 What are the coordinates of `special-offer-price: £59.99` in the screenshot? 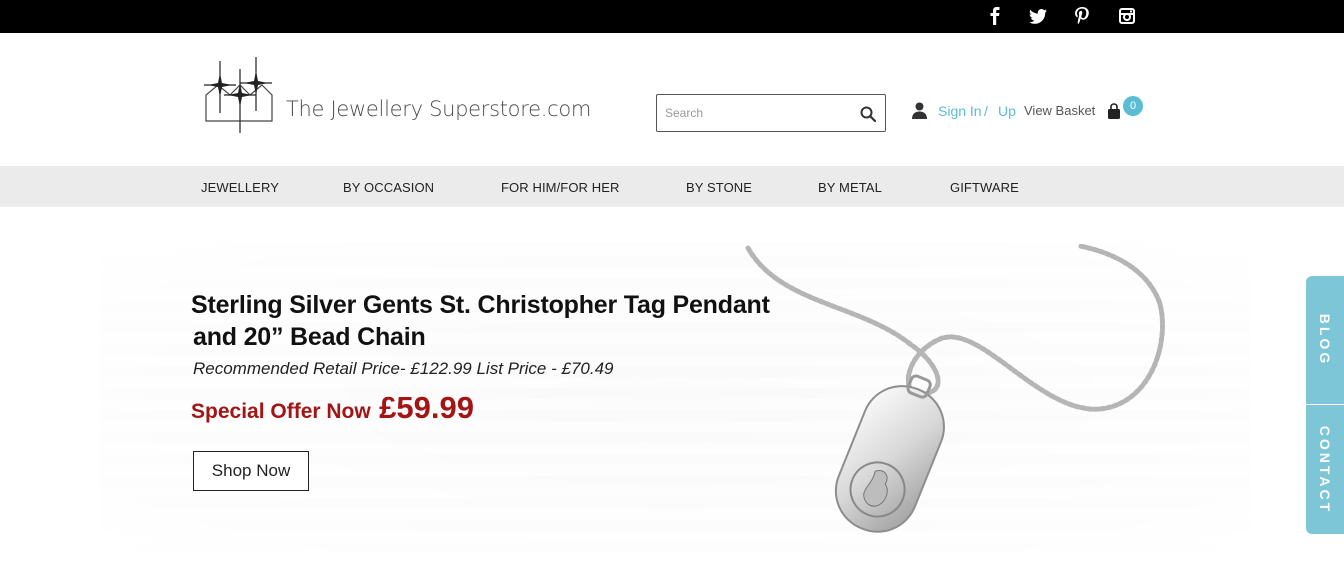 It's located at (426, 407).